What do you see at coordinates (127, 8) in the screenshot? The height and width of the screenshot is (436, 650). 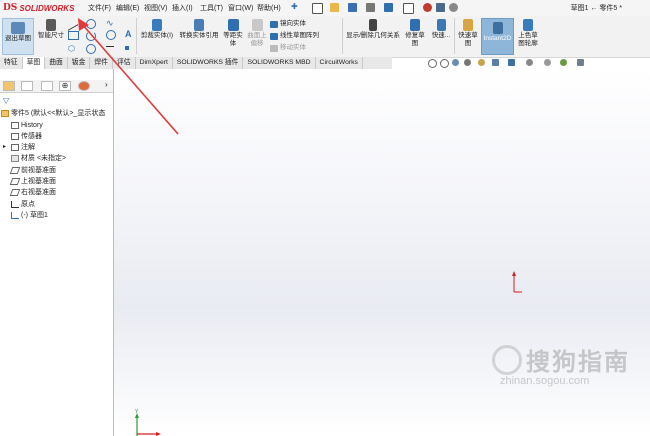 I see `menu-edit: 编辑(E)` at bounding box center [127, 8].